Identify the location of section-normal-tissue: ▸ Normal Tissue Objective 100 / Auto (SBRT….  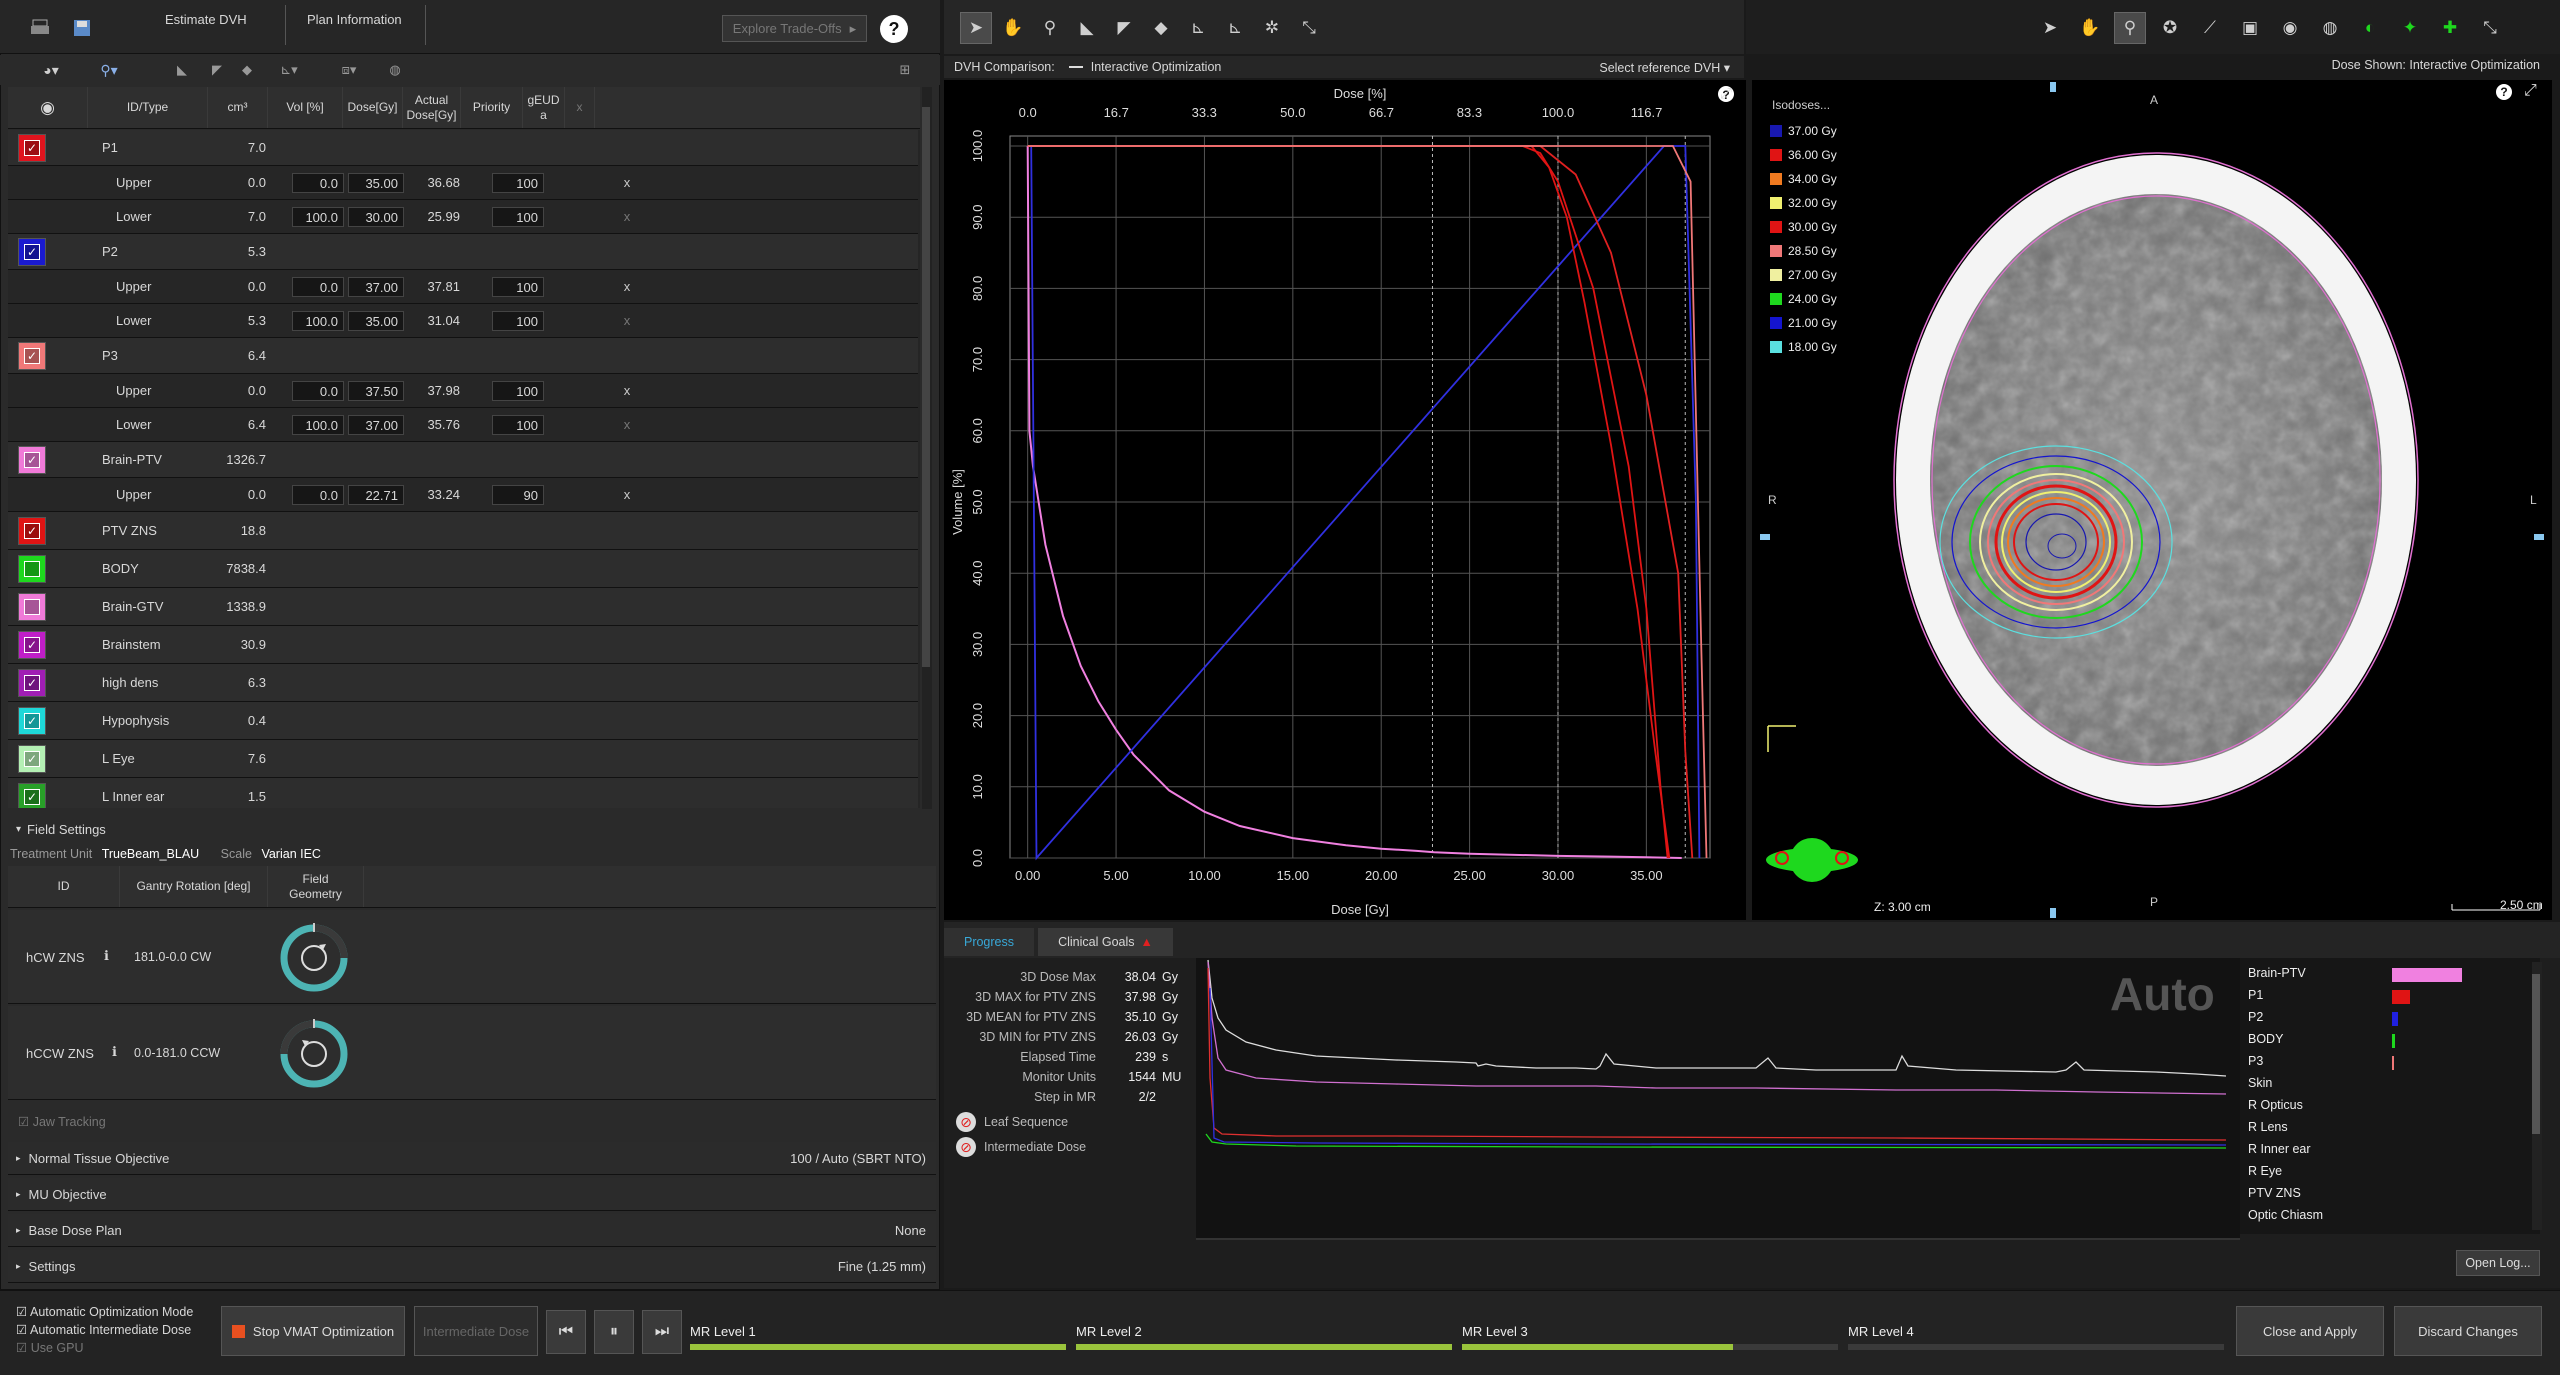
(472, 1158).